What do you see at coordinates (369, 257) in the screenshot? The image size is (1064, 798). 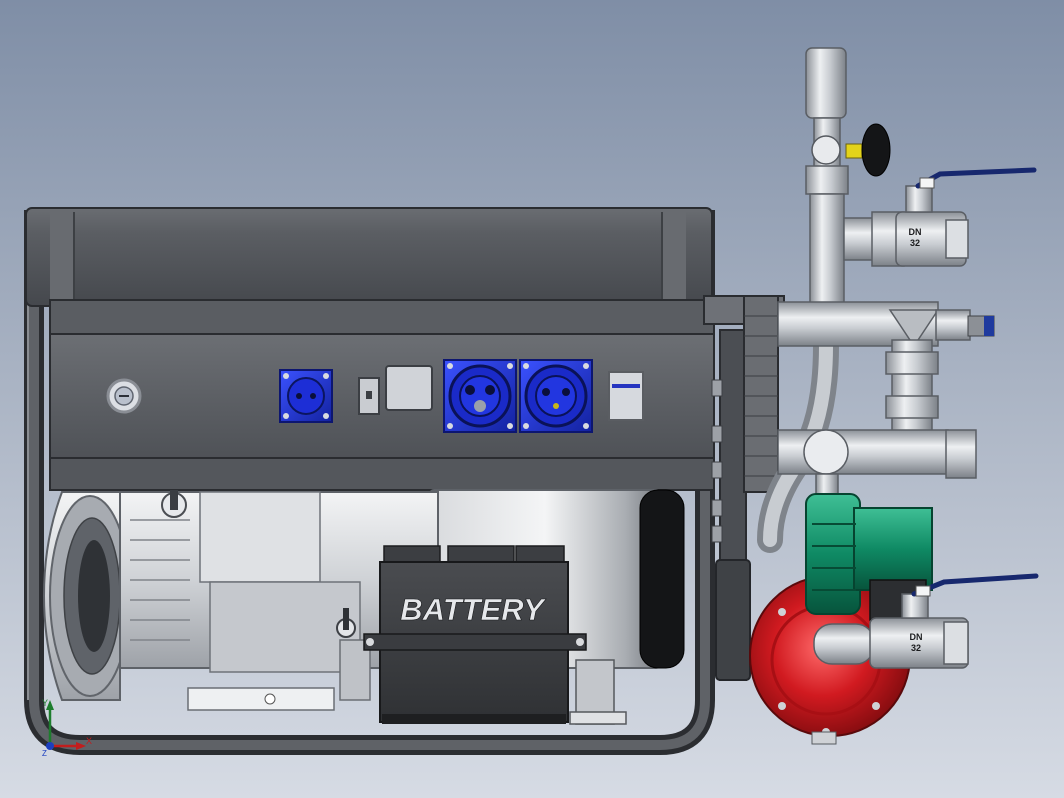 I see `fuel-tank` at bounding box center [369, 257].